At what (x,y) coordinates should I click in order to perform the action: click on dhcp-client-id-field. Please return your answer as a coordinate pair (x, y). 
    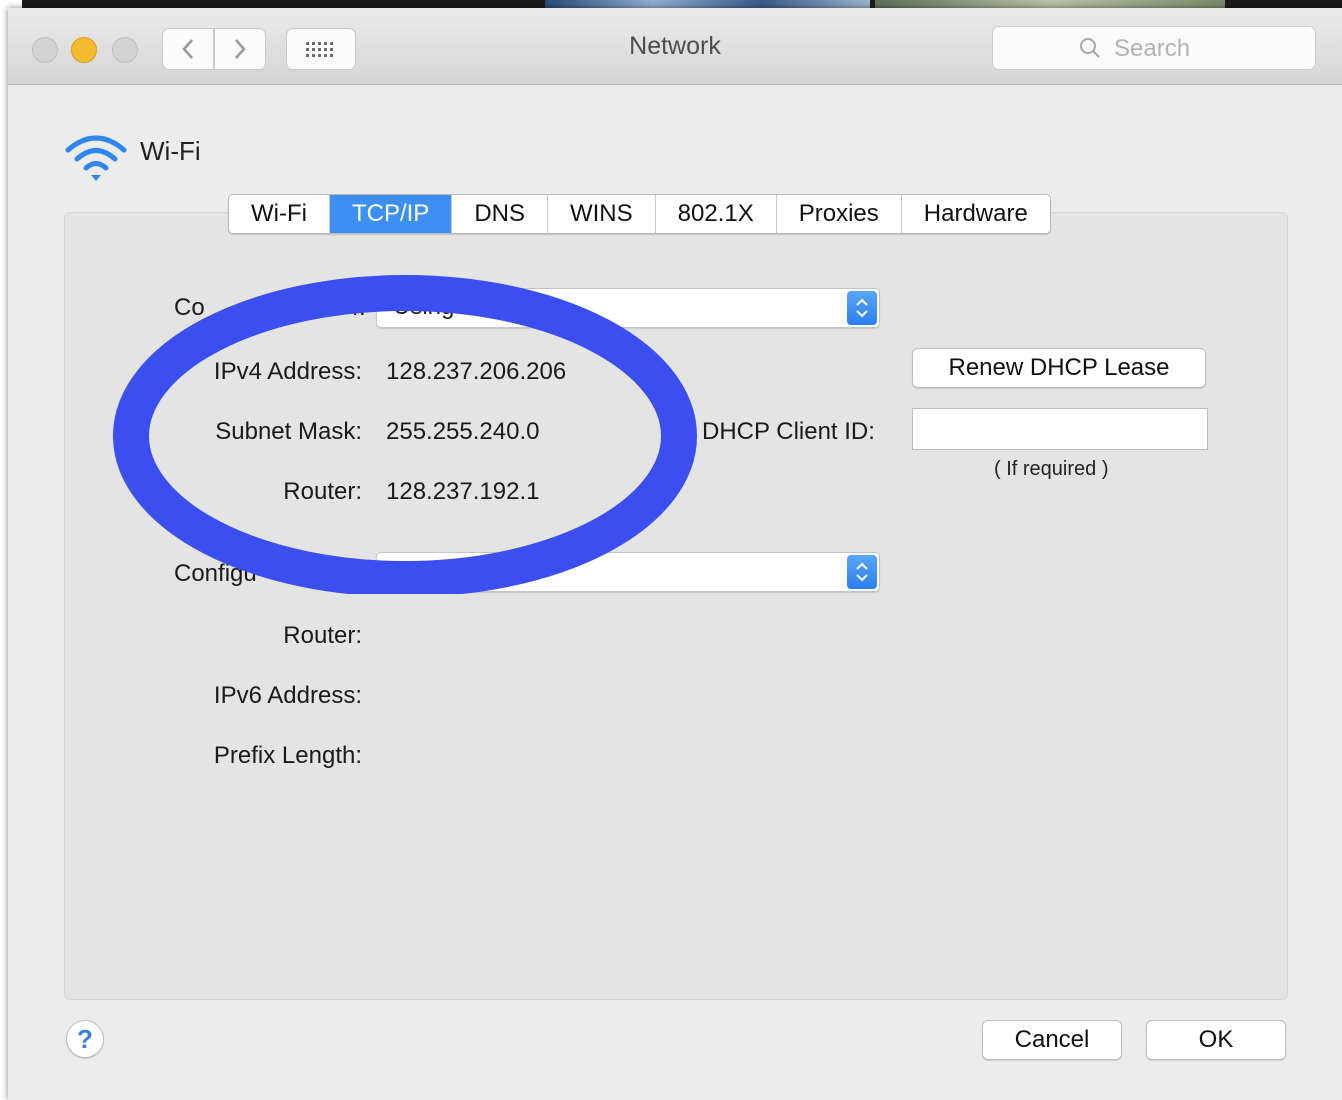
    Looking at the image, I should click on (1060, 429).